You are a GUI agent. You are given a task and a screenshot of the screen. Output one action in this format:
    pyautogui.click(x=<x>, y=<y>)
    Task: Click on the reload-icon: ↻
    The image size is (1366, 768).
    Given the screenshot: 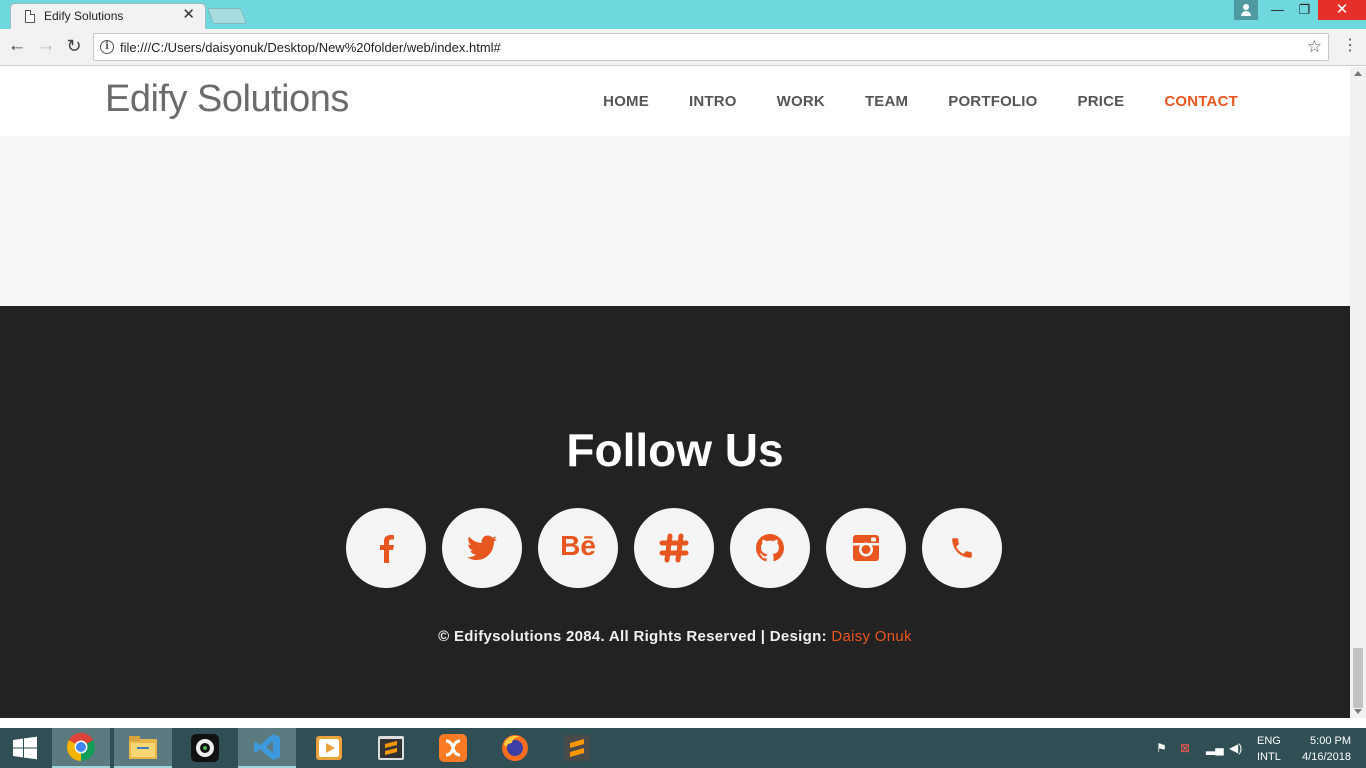 What is the action you would take?
    pyautogui.click(x=74, y=47)
    